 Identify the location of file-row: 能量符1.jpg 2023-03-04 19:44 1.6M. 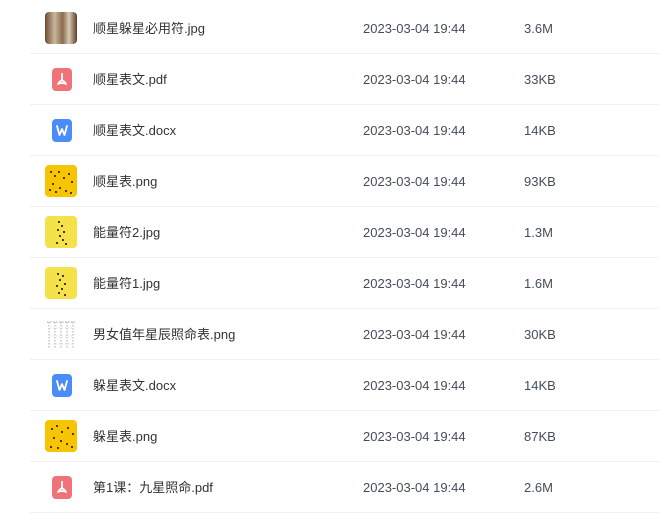
(344, 283).